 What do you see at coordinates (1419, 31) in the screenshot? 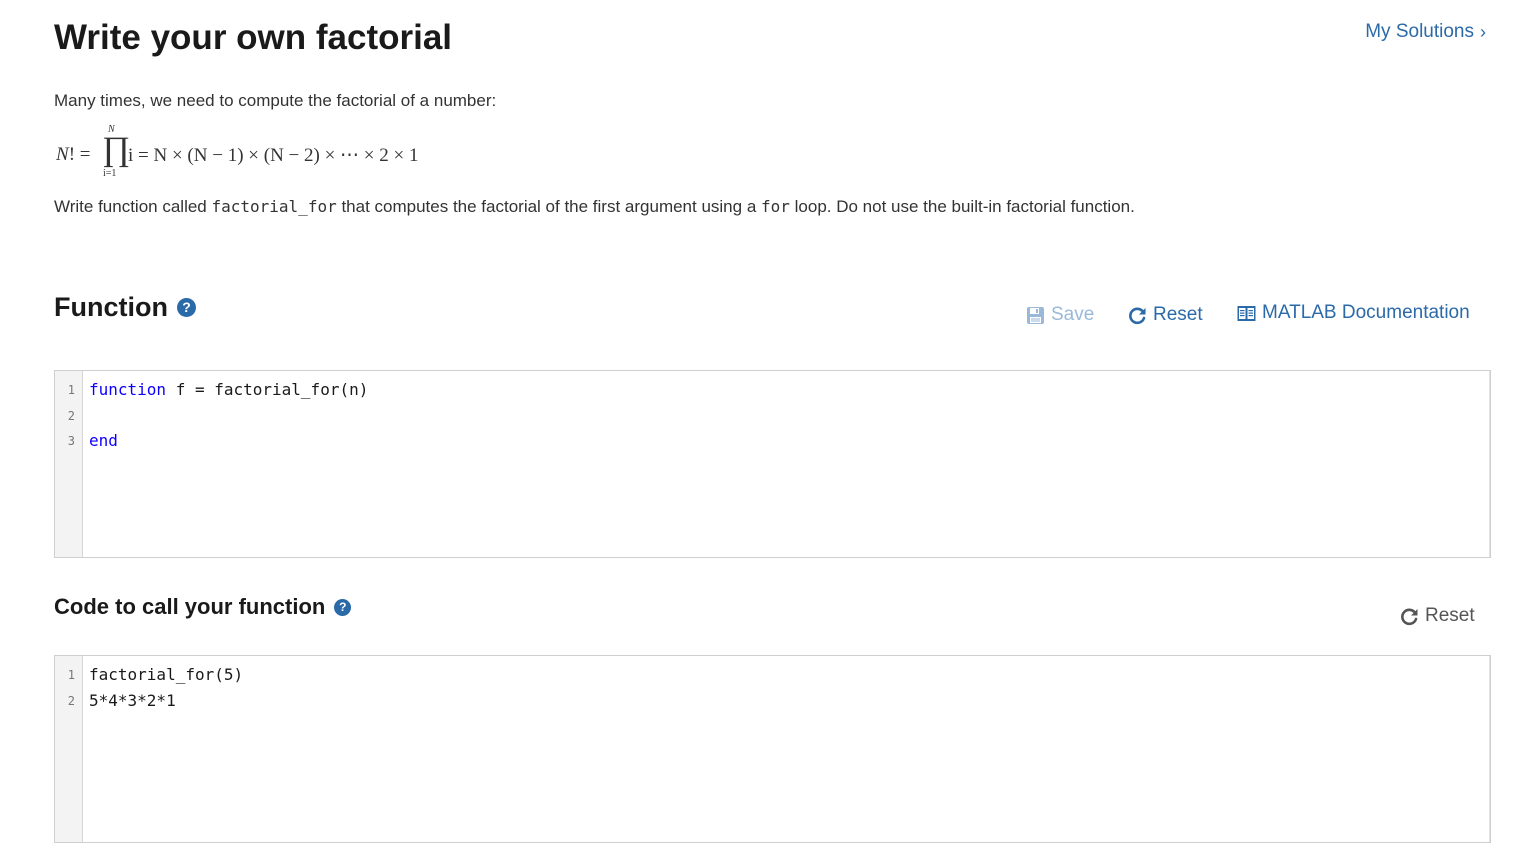
I see `my-solutions-label: My Solutions` at bounding box center [1419, 31].